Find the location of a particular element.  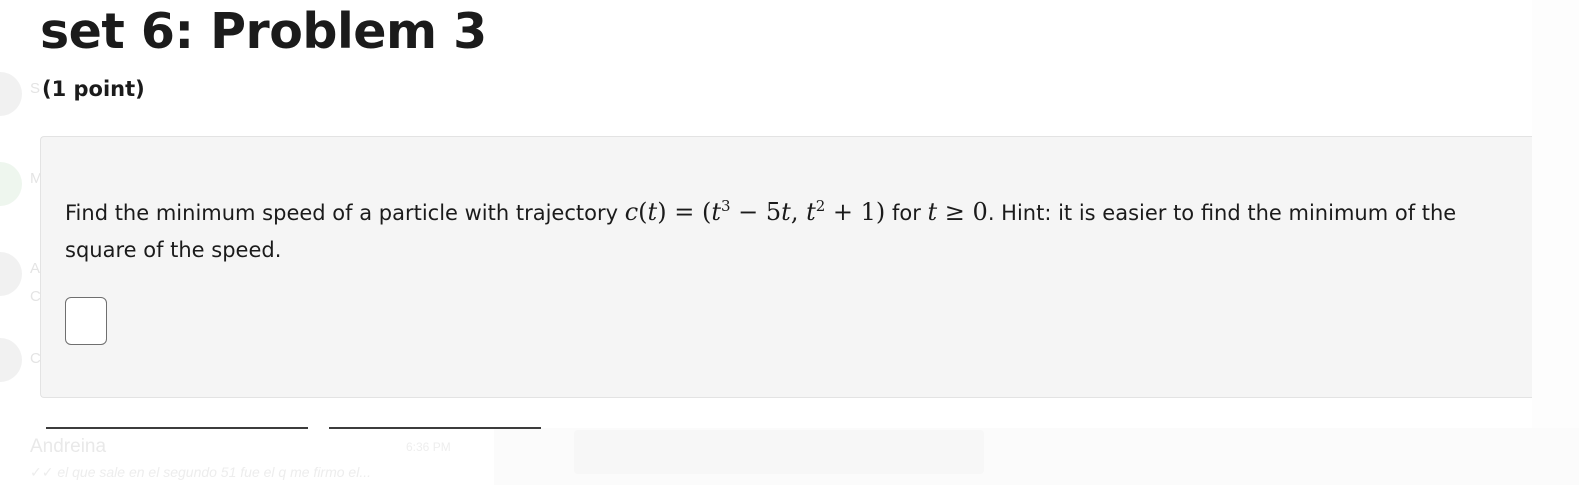

problem-text-for: for is located at coordinates (906, 213).